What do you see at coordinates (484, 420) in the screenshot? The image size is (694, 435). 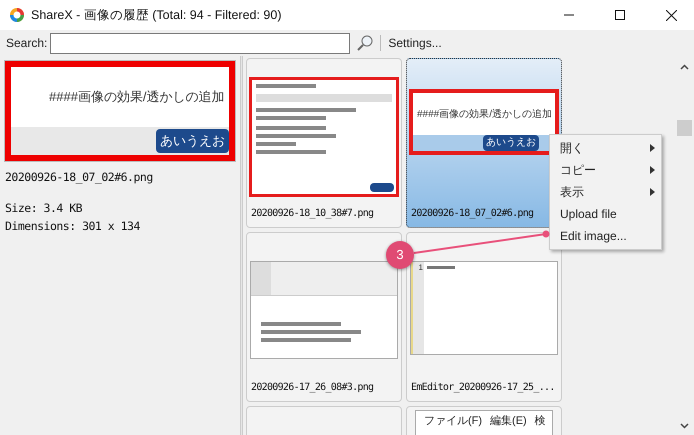 I see `thumbnail-card: ファイル(F) 編集(E) 検` at bounding box center [484, 420].